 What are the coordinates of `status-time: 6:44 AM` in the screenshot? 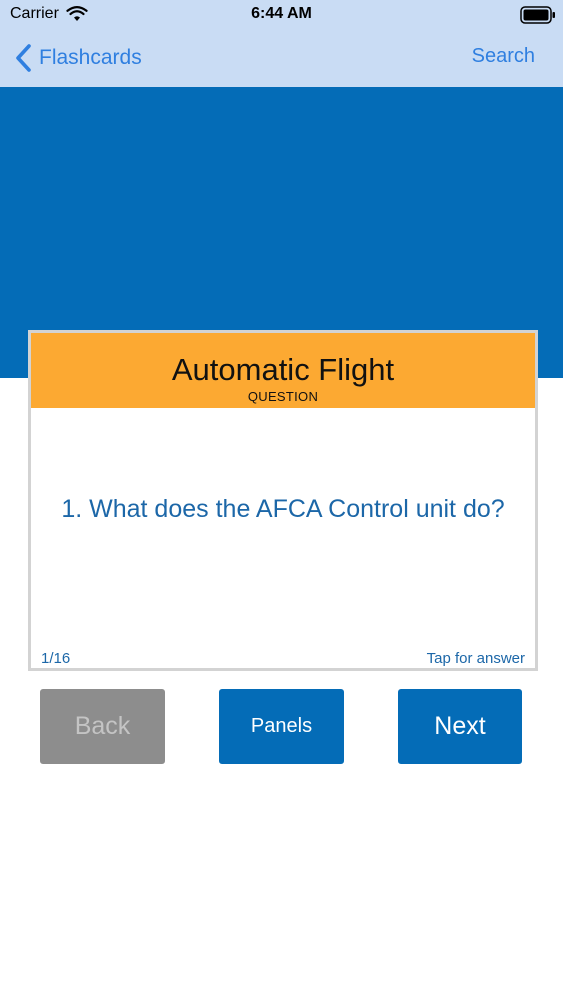 It's located at (281, 13).